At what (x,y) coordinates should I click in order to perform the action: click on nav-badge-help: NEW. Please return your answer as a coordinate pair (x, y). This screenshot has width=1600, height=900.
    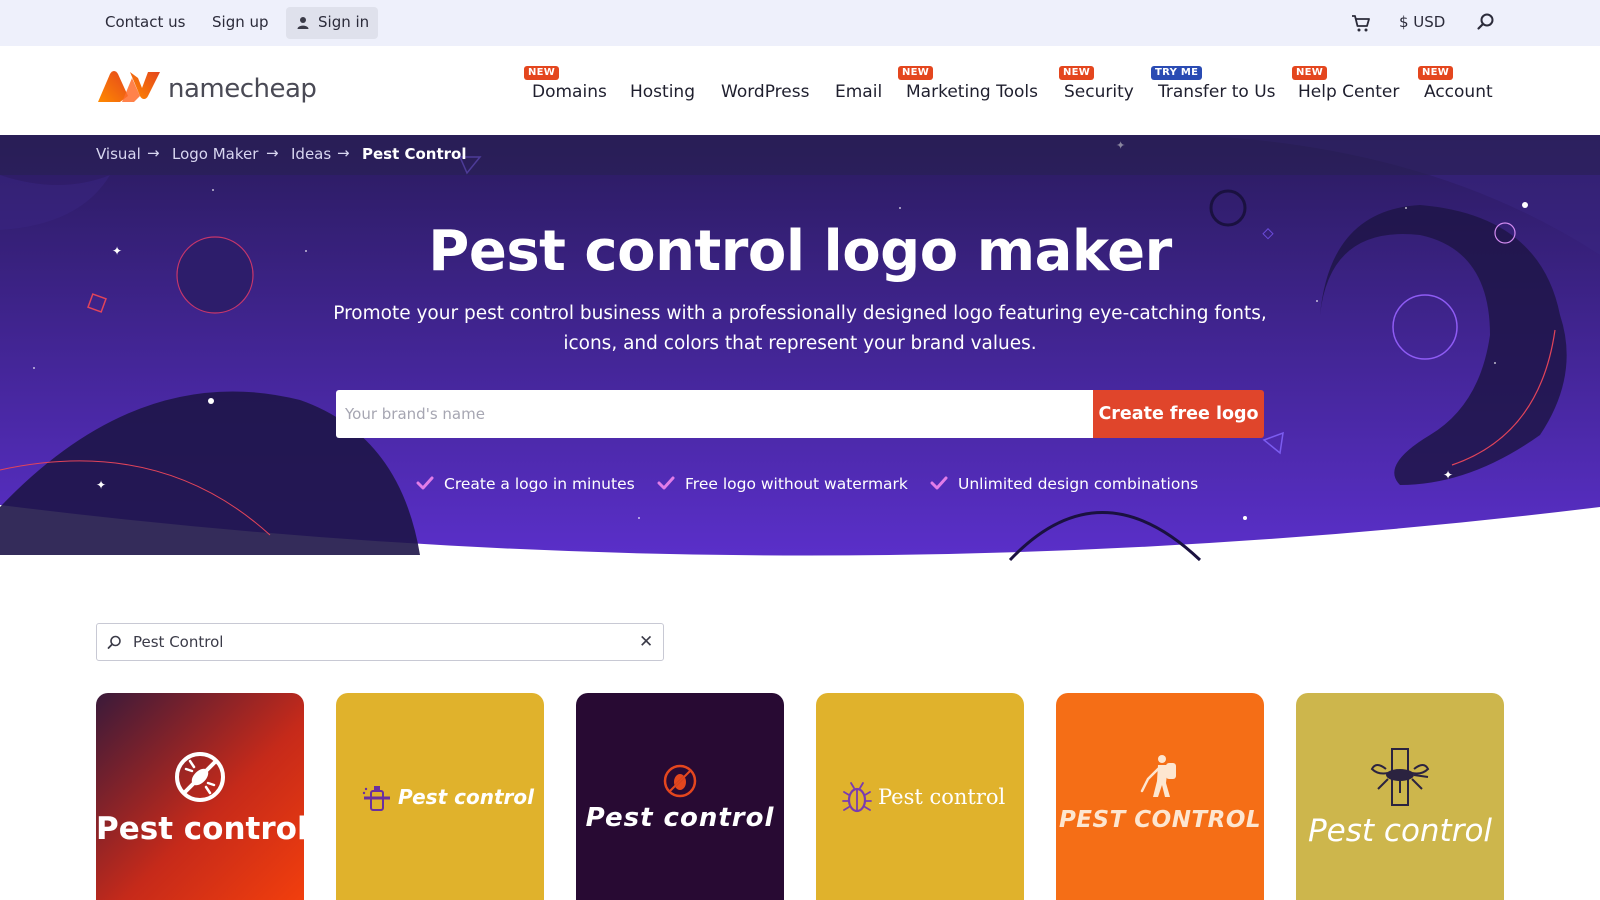
    Looking at the image, I should click on (1310, 73).